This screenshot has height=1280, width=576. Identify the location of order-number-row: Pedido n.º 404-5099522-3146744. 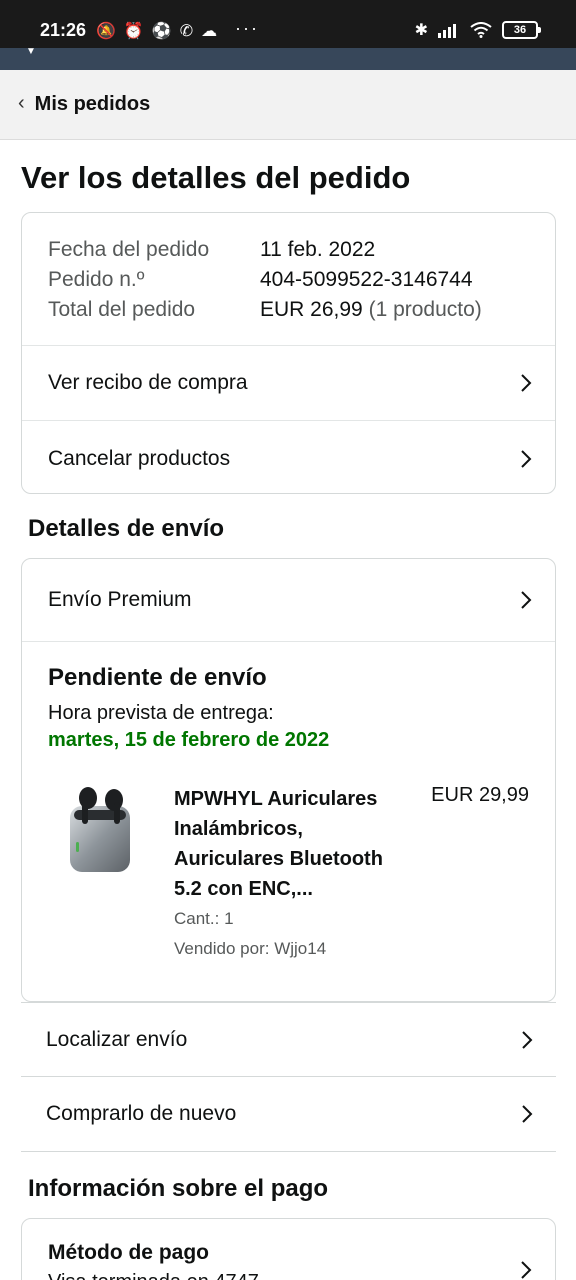
(288, 280).